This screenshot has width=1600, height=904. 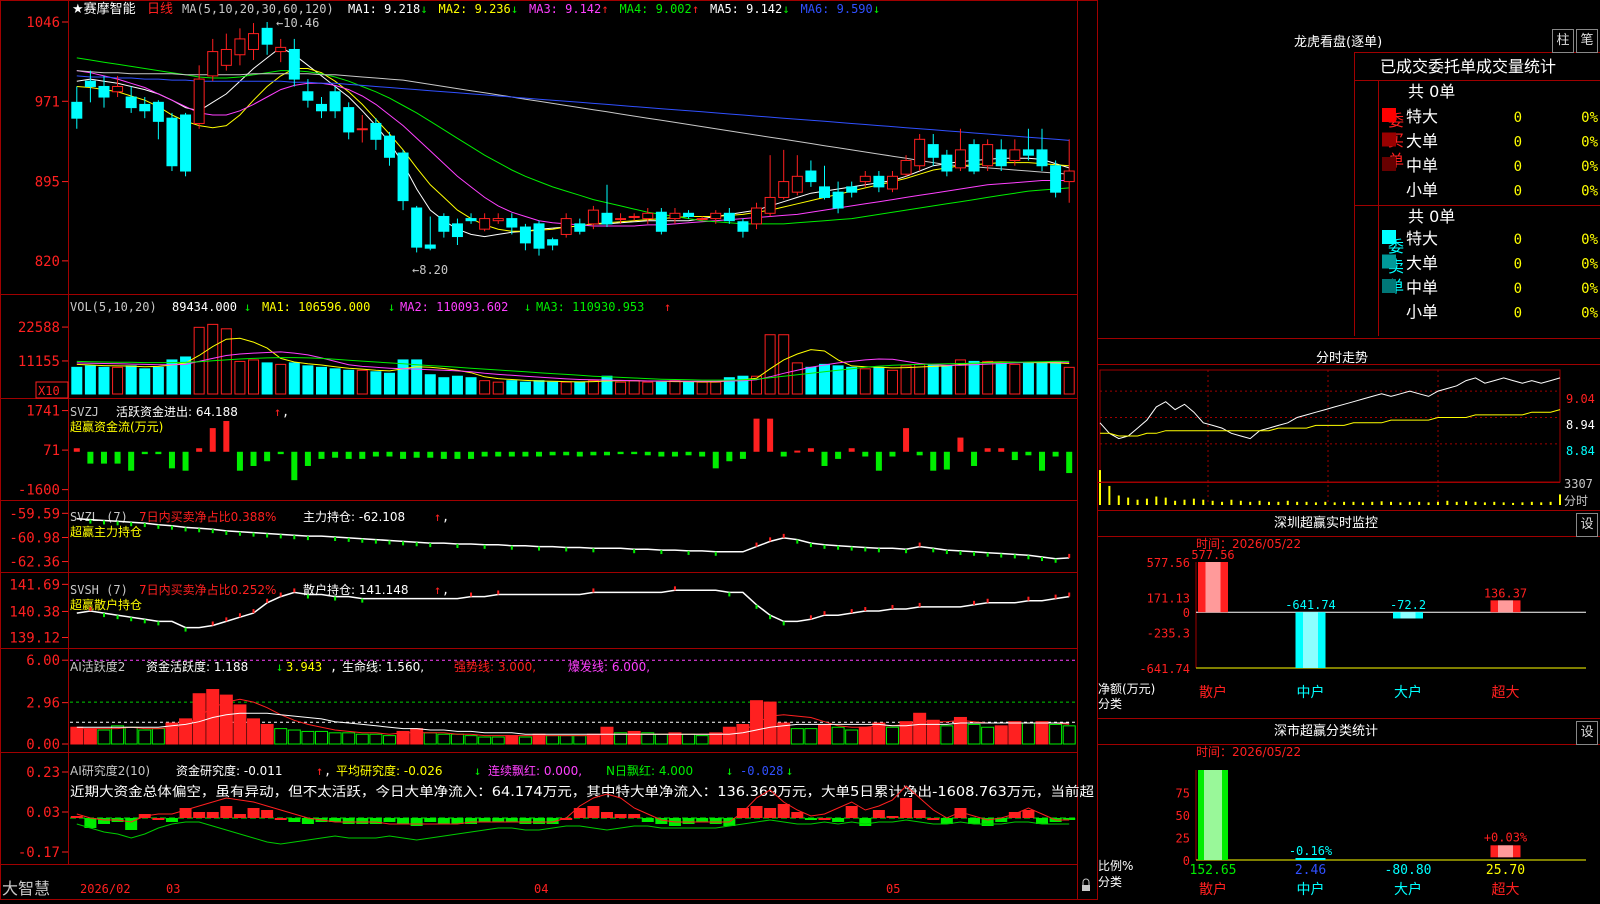 I want to click on svg-text: 爆发线: 6.000,, so click(x=609, y=666).